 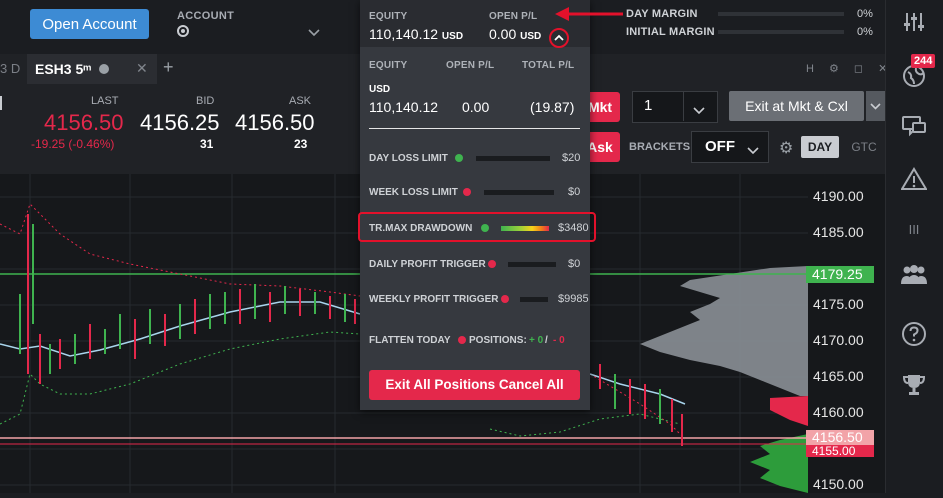 I want to click on exit-menu-chevron-icon, so click(x=875, y=106).